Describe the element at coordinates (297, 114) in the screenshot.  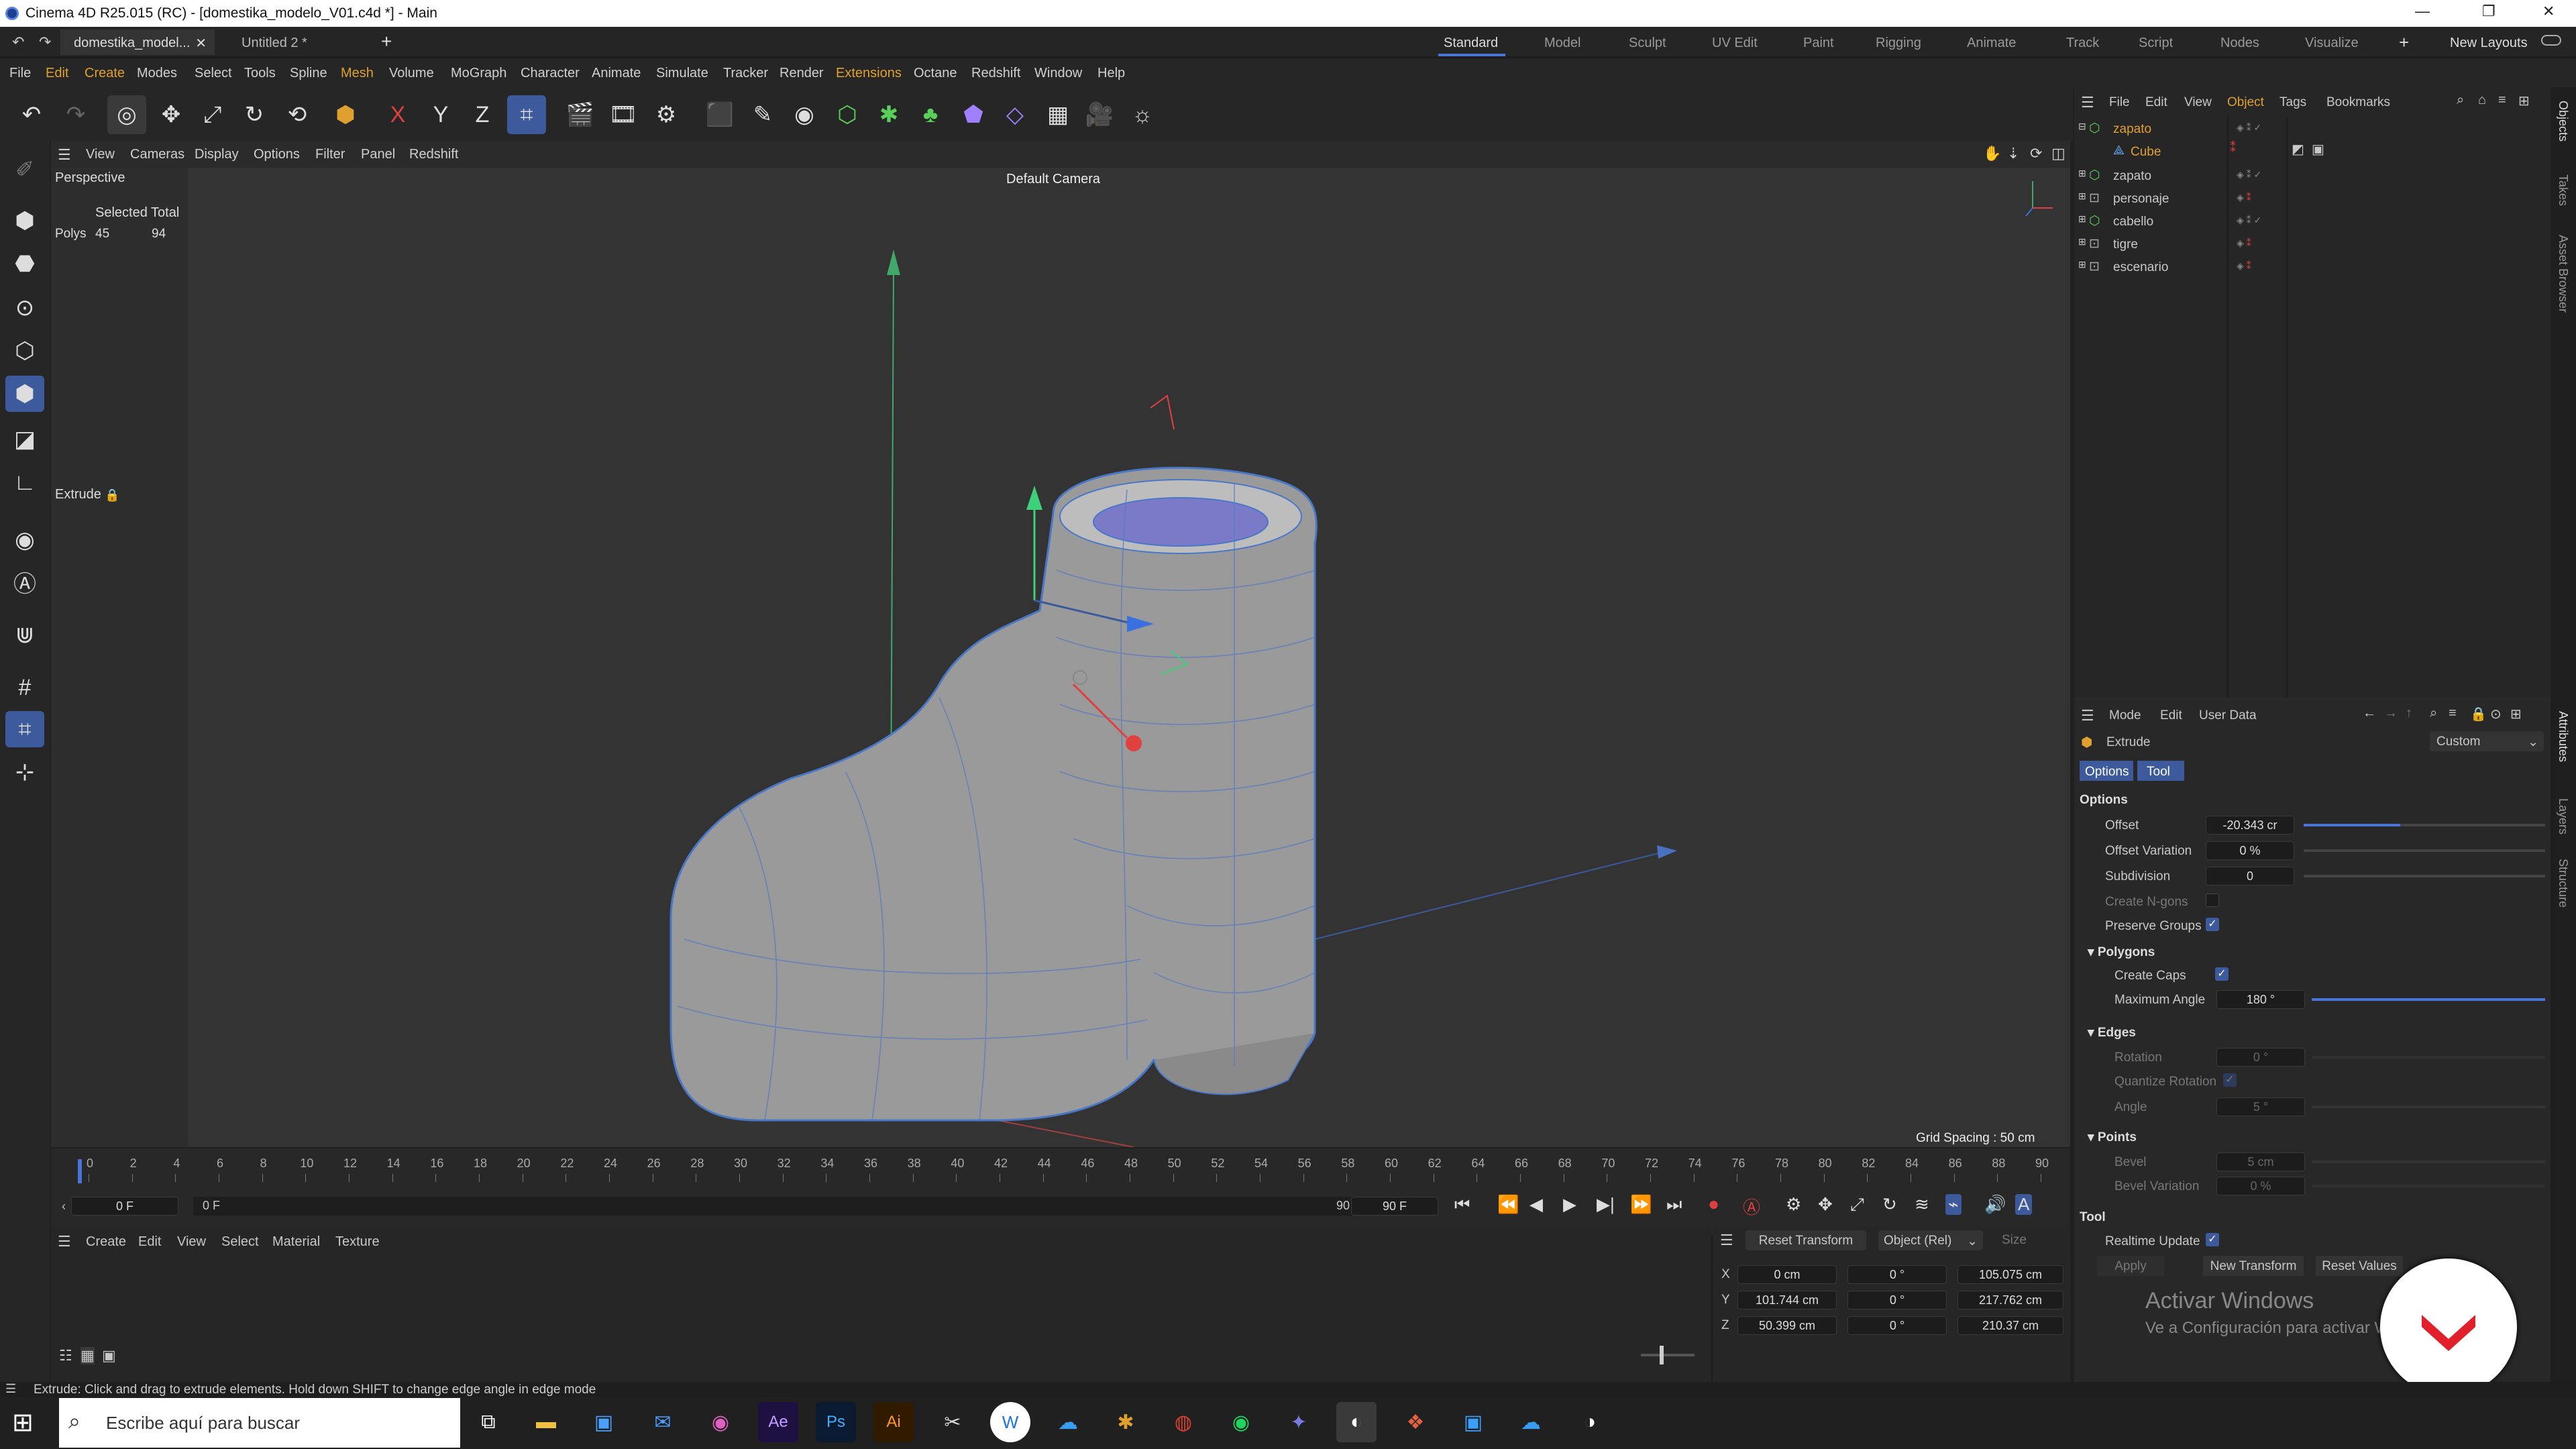
I see `recent-tools-icon: ⟲` at that location.